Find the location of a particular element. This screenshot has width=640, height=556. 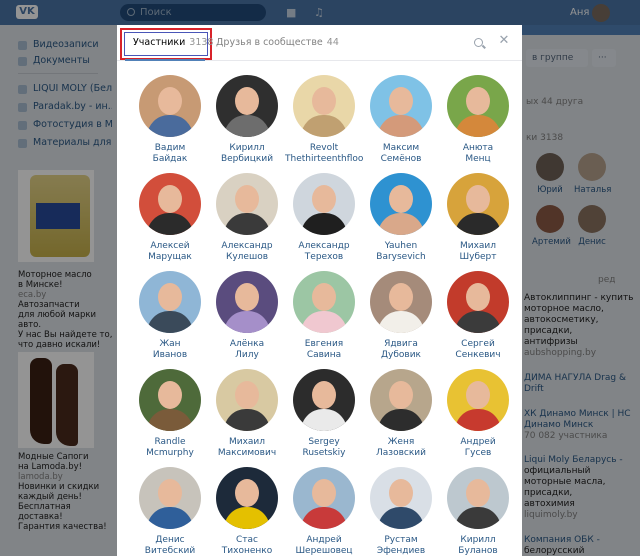

member-card: Кирилл Вербицкий is located at coordinates (247, 123).